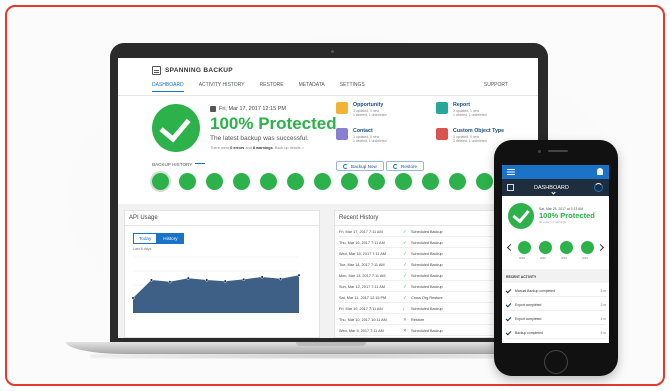  I want to click on activity-time: 3 m, so click(603, 290).